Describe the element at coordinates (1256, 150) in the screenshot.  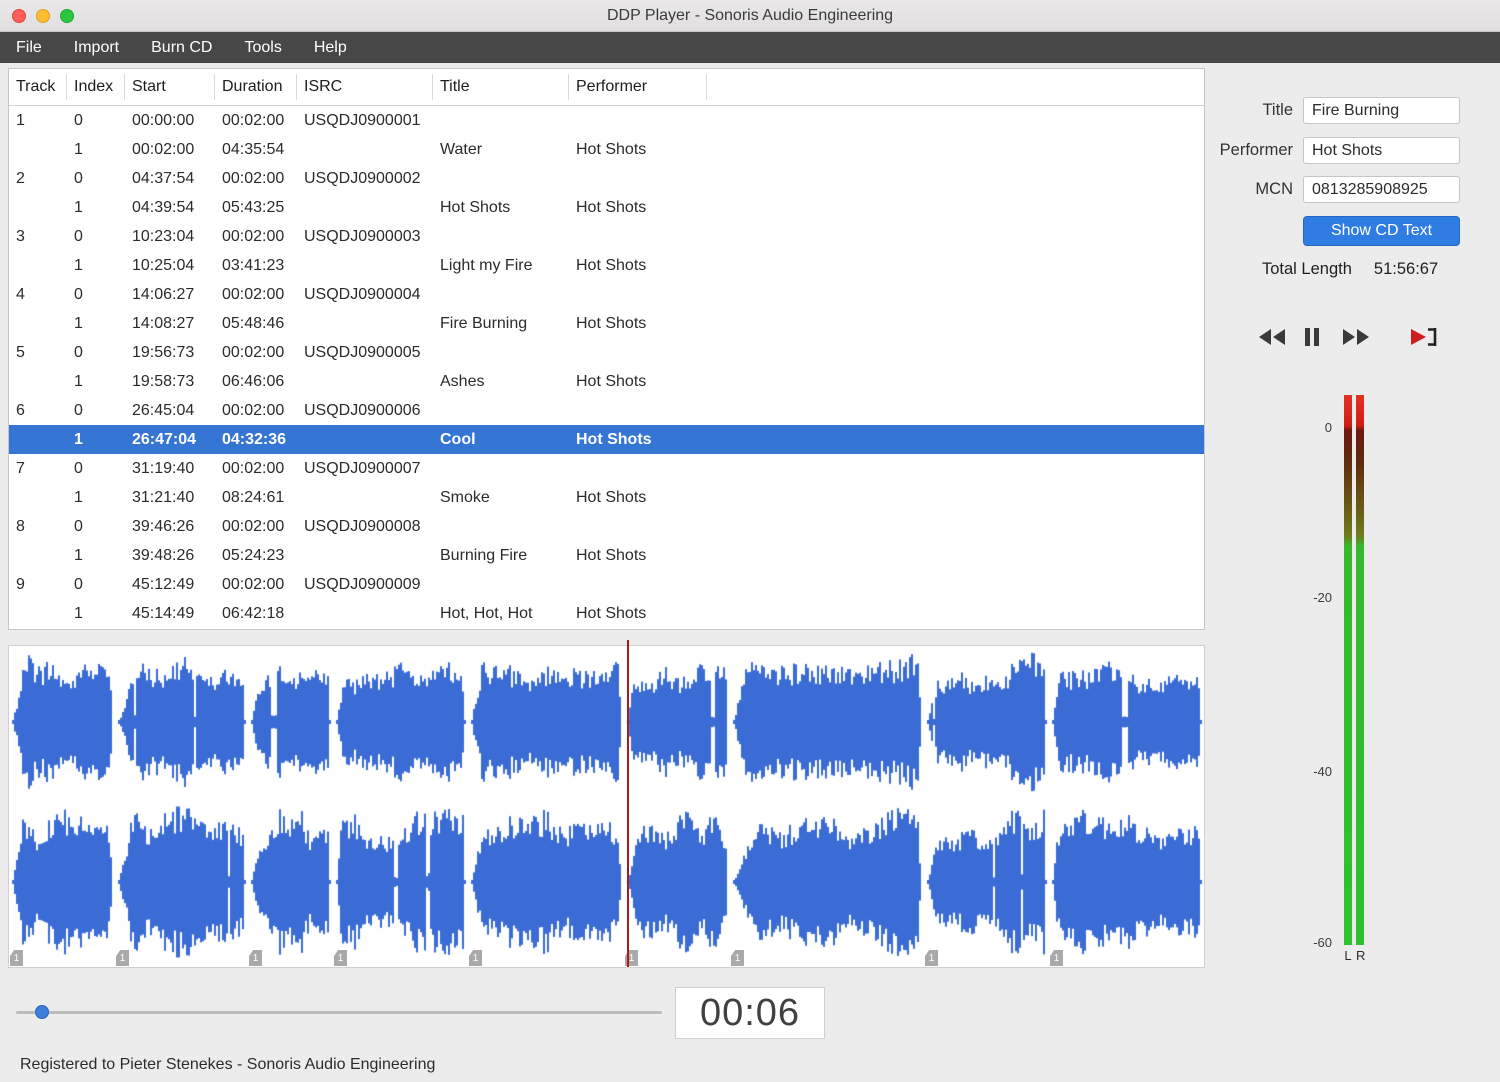
I see `performer-label: Performer` at that location.